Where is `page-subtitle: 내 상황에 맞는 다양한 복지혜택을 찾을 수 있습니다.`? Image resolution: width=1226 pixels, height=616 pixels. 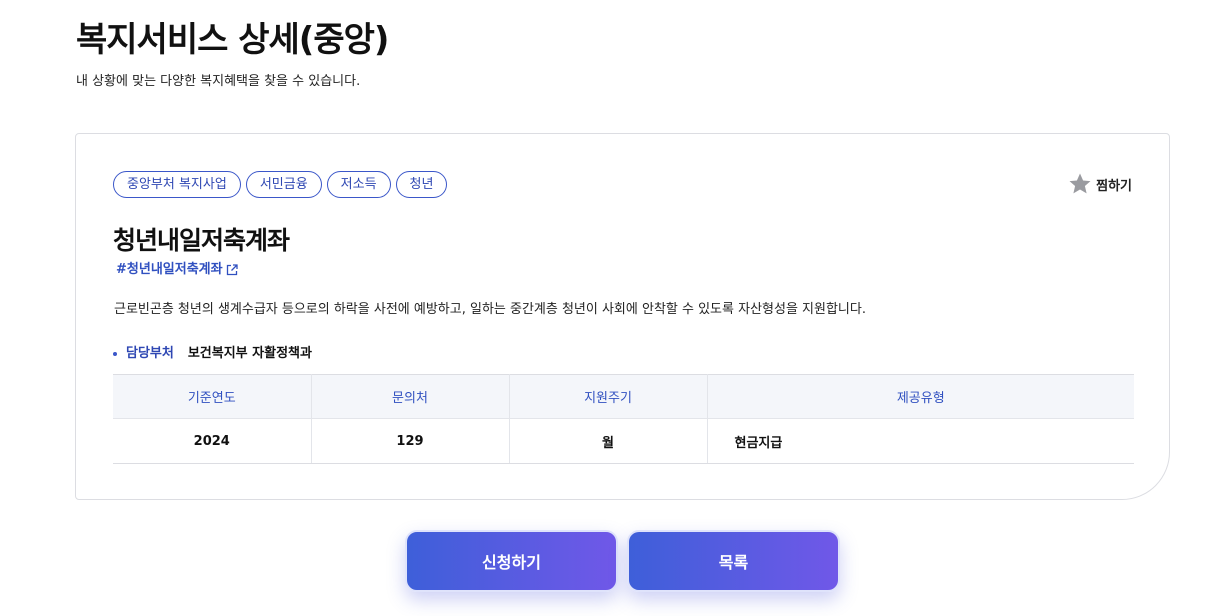
page-subtitle: 내 상황에 맞는 다양한 복지혜택을 찾을 수 있습니다. is located at coordinates (218, 81).